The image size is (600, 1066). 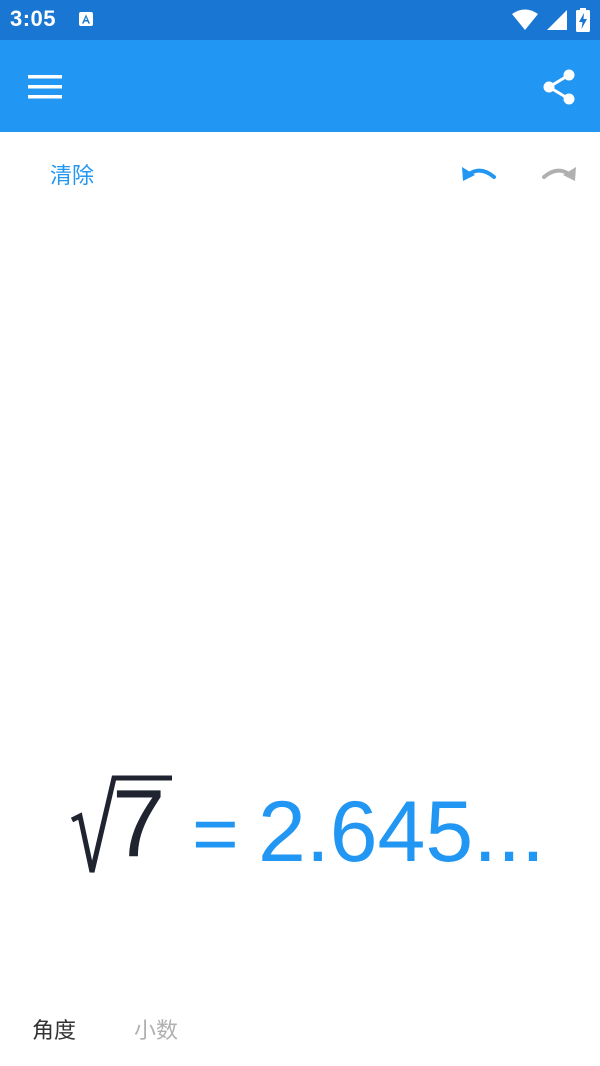 What do you see at coordinates (300, 175) in the screenshot?
I see `edit-toolbar: 清除` at bounding box center [300, 175].